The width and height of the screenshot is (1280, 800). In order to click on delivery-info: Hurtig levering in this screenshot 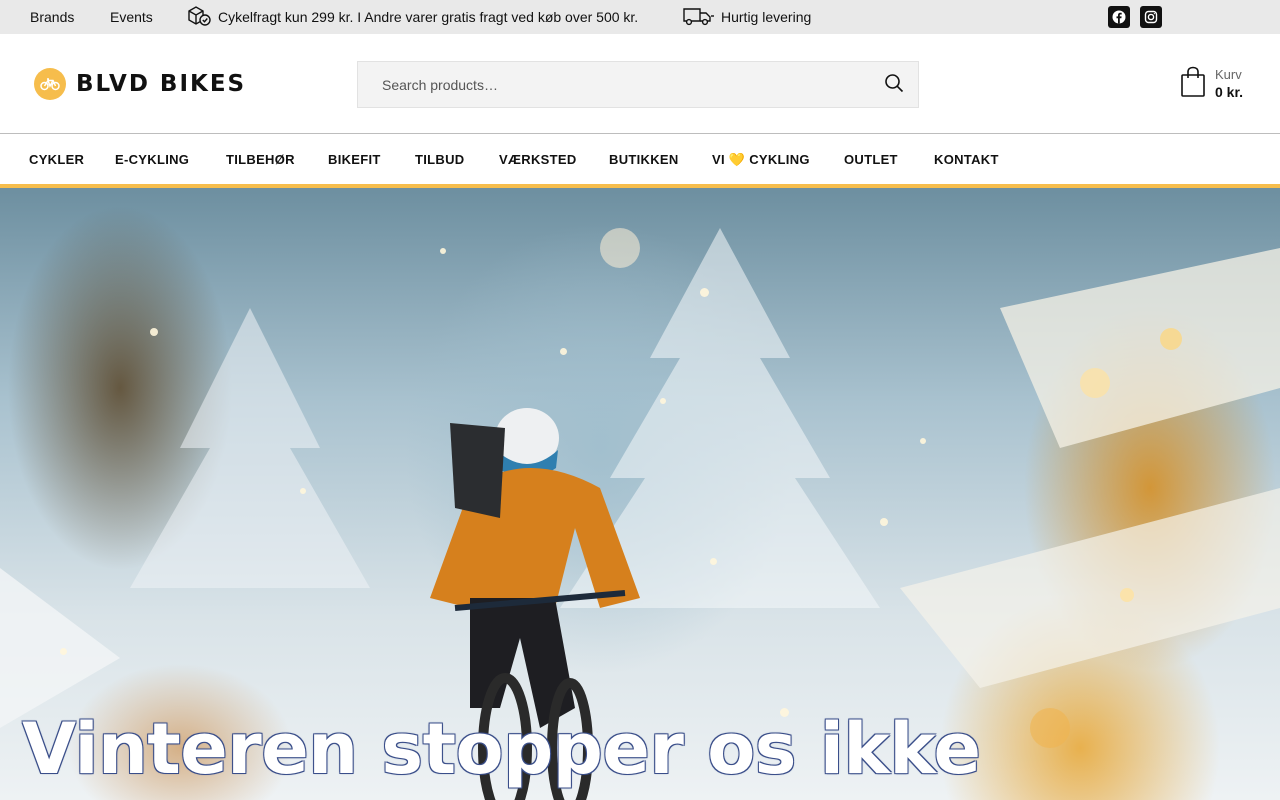, I will do `click(746, 17)`.